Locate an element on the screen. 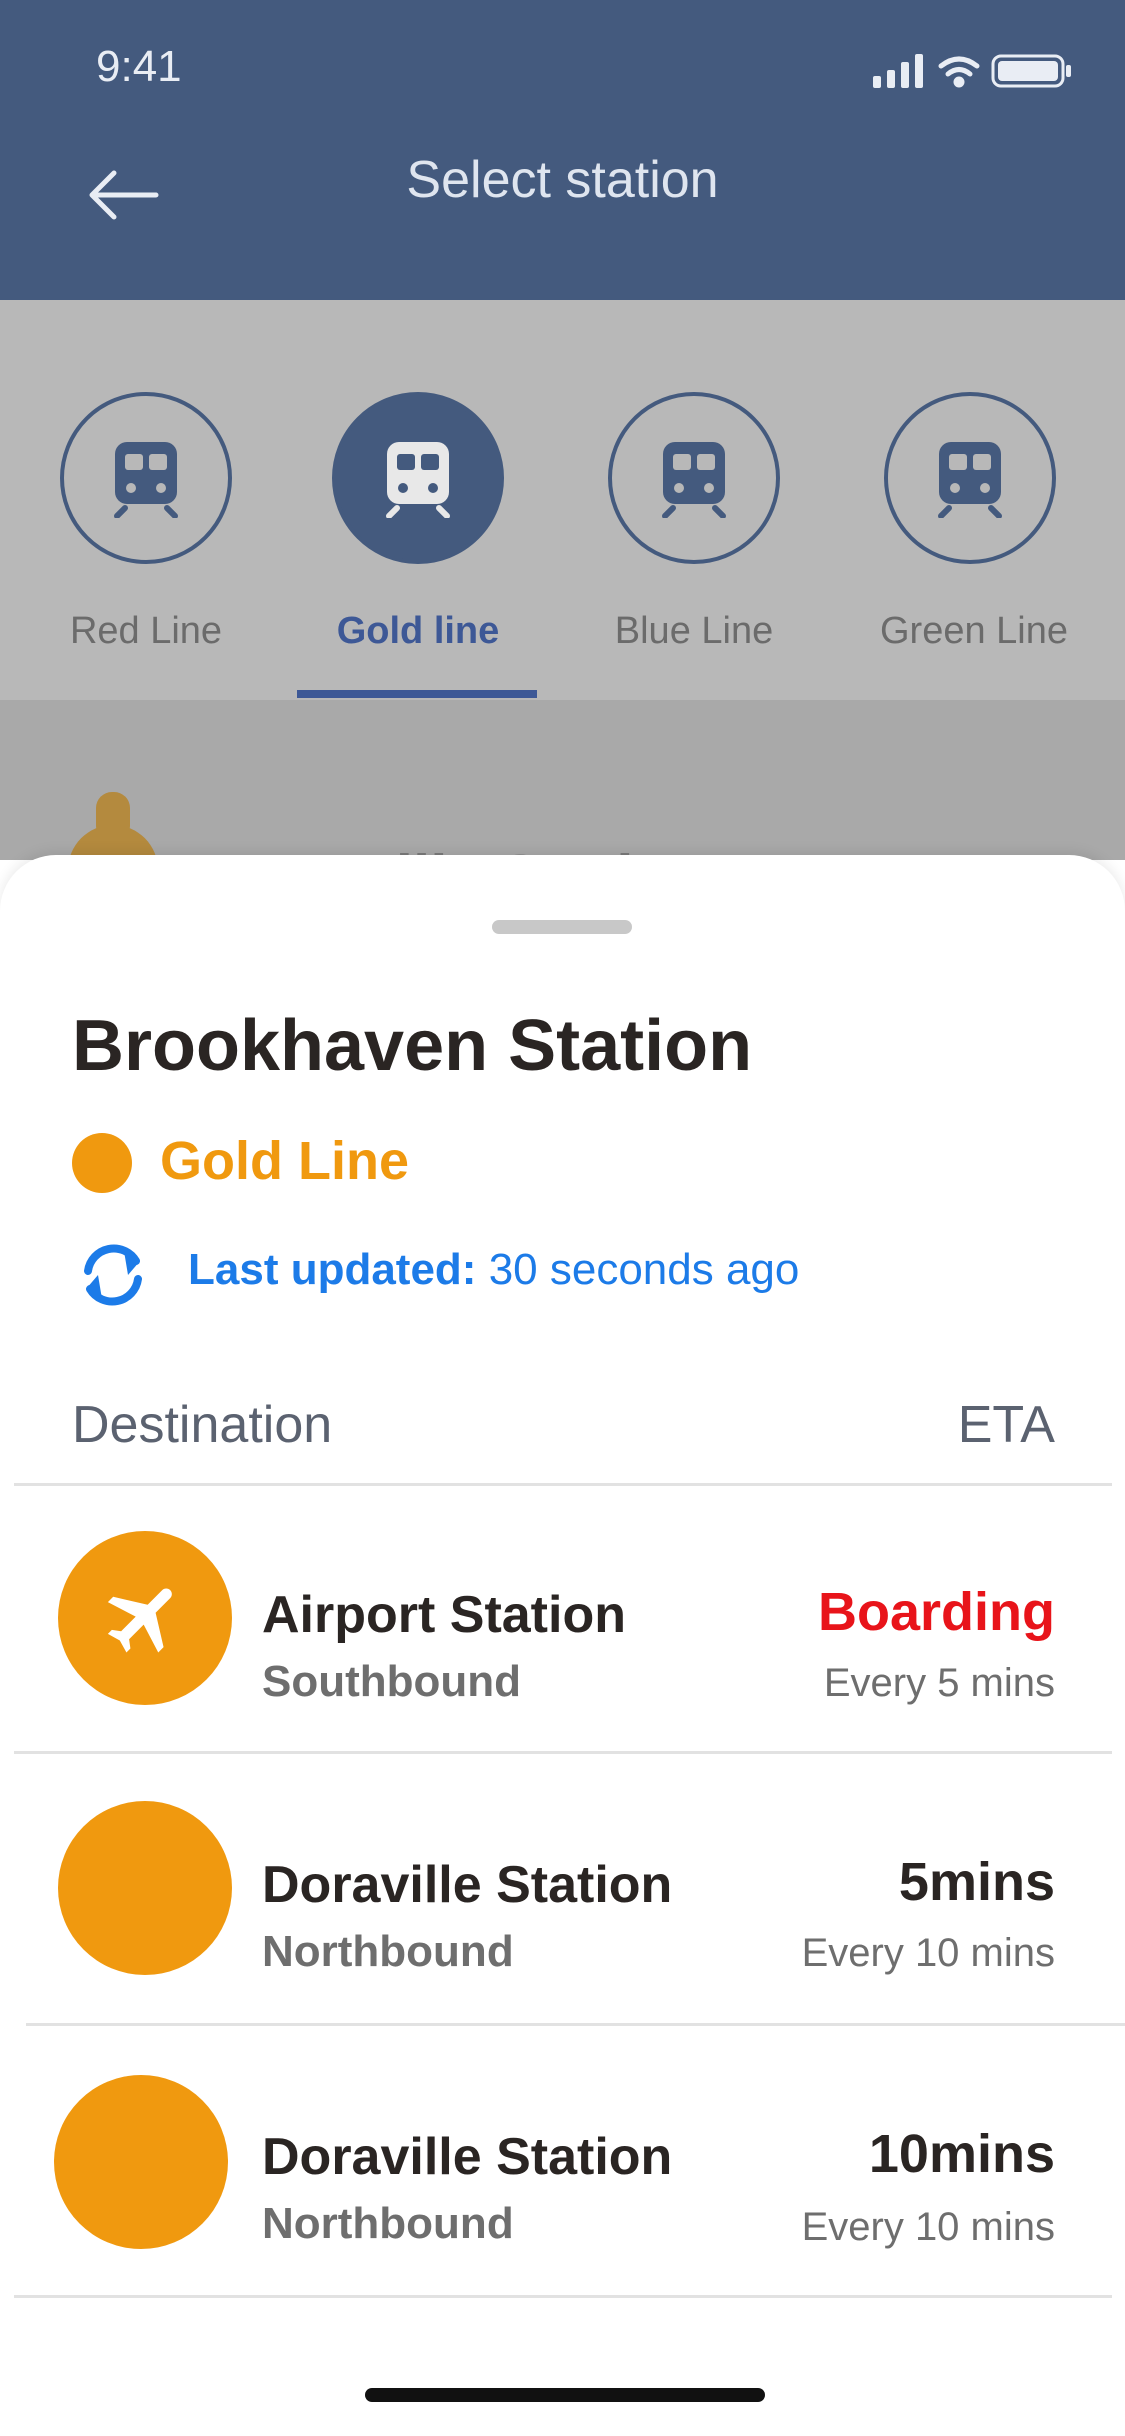 The height and width of the screenshot is (2436, 1125). column-eta: ETA is located at coordinates (1006, 1425).